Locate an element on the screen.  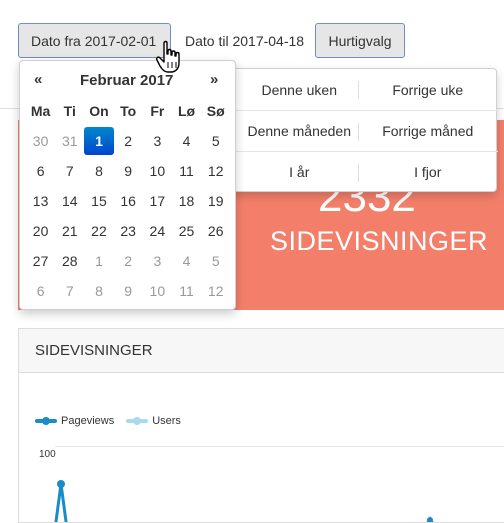
legend-item-pageviews: Pageviews is located at coordinates (74, 421).